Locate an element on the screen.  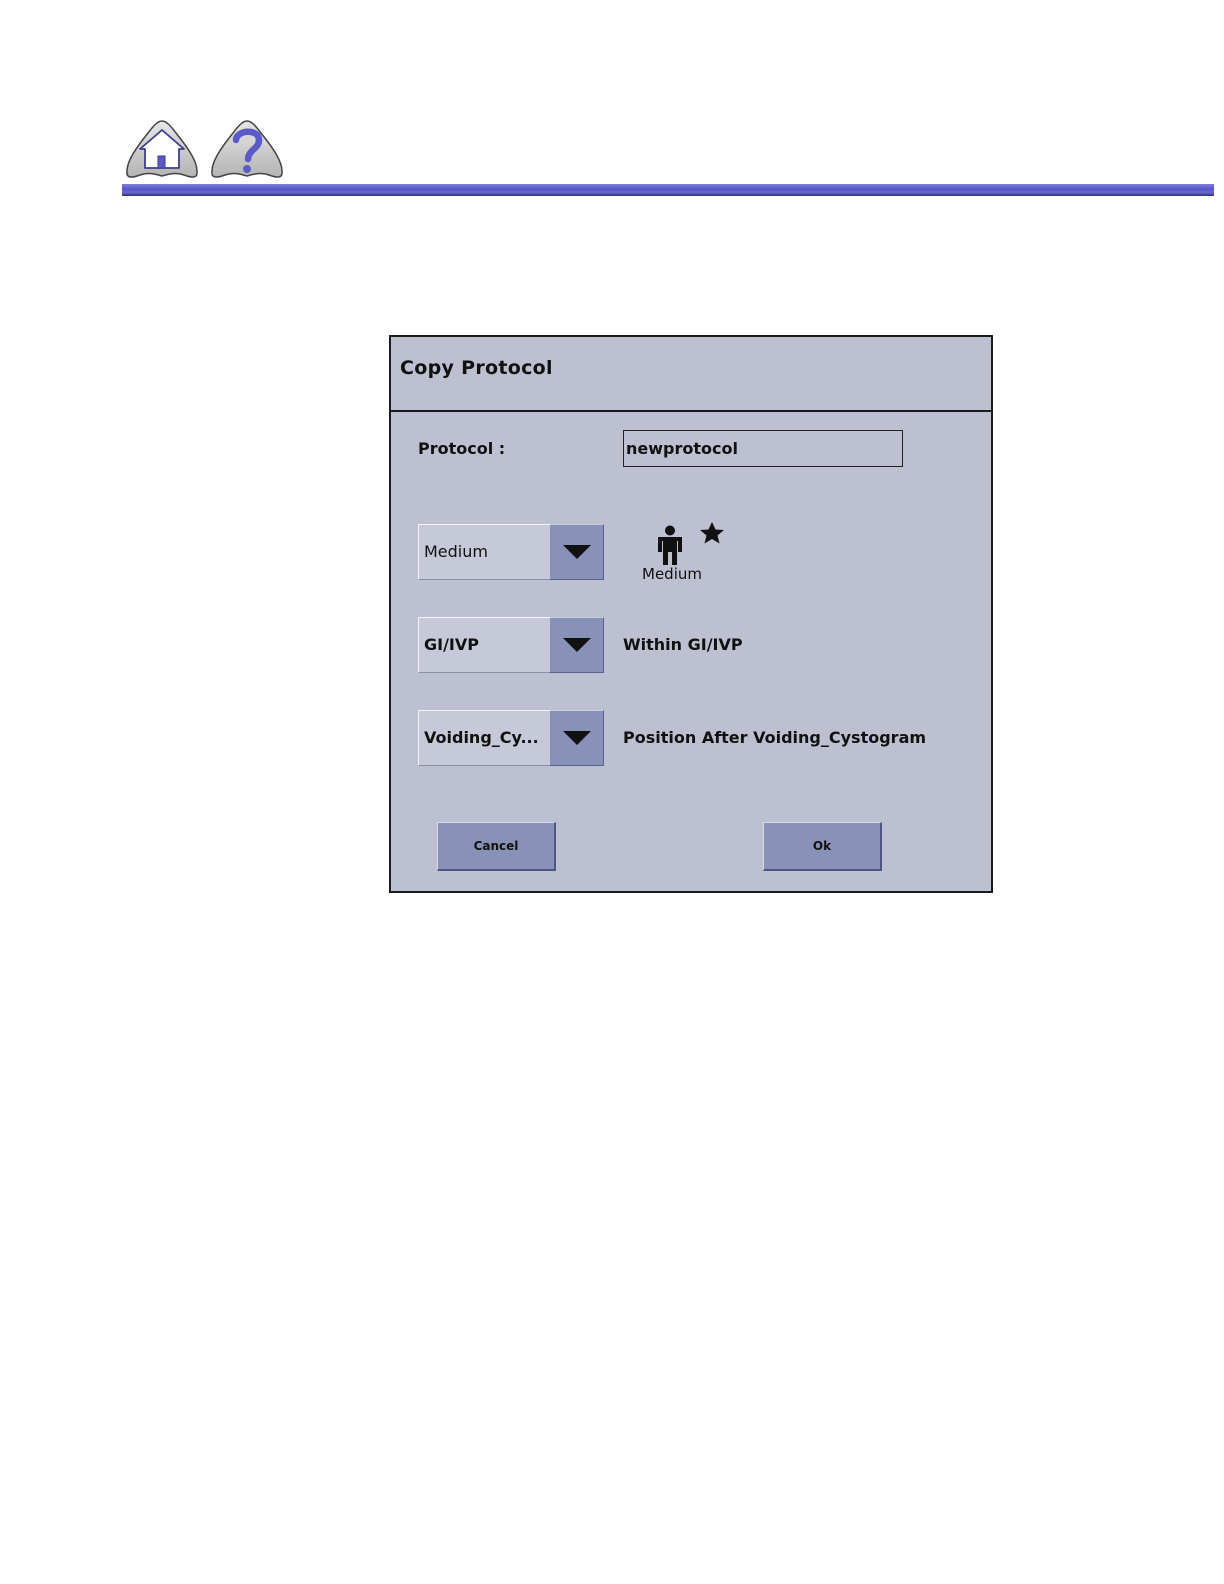
patient-figure-icon is located at coordinates (670, 545).